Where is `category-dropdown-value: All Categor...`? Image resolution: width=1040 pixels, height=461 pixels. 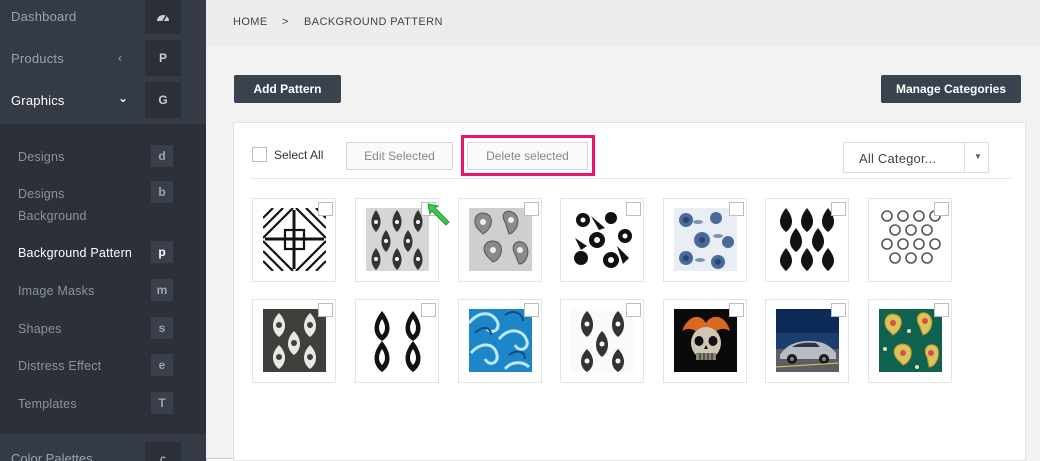 category-dropdown-value: All Categor... is located at coordinates (898, 158).